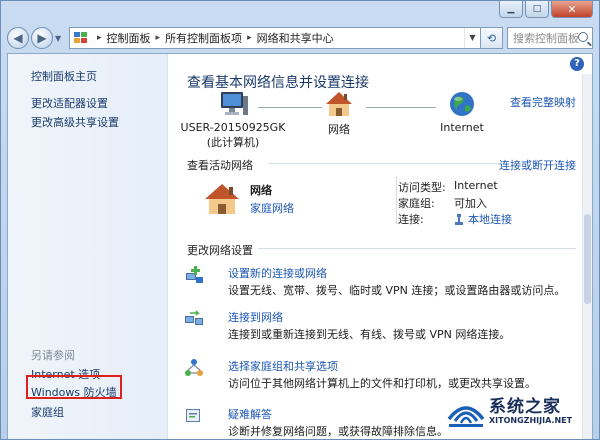 This screenshot has height=440, width=600. I want to click on view-full-map-link: 查看完整映射, so click(543, 102).